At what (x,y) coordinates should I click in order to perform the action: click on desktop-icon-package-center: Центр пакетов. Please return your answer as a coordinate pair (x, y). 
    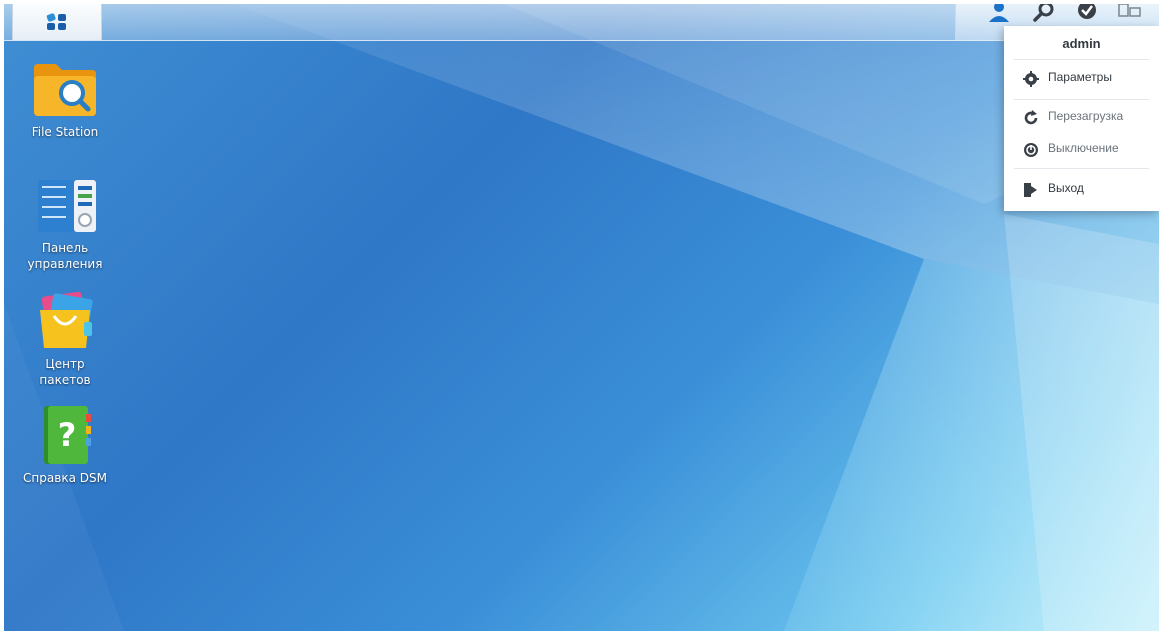
    Looking at the image, I should click on (65, 340).